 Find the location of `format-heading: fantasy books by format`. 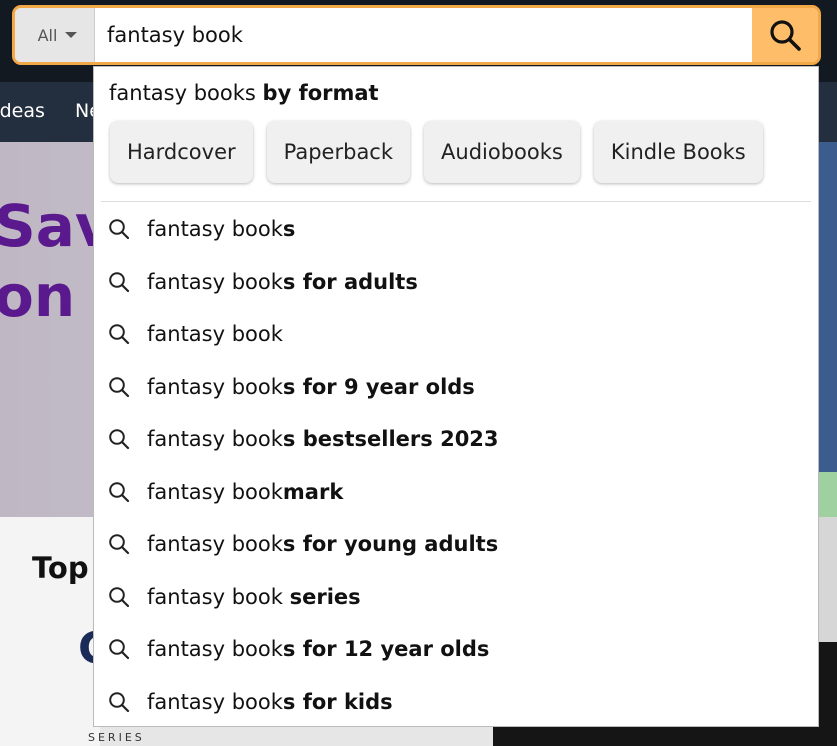

format-heading: fantasy books by format is located at coordinates (244, 93).